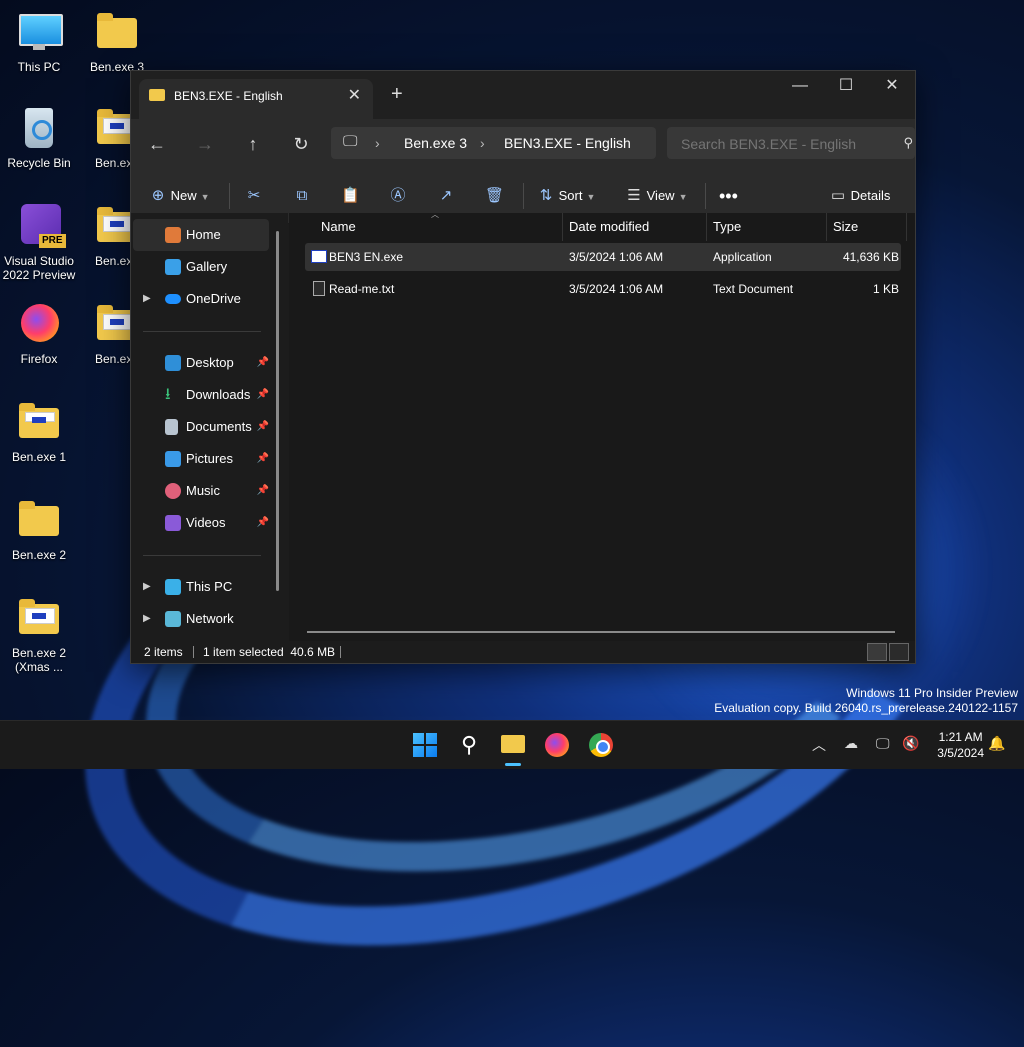 Image resolution: width=1024 pixels, height=1047 pixels. Describe the element at coordinates (656, 196) in the screenshot. I see `view-button: ☰ View ▼` at that location.